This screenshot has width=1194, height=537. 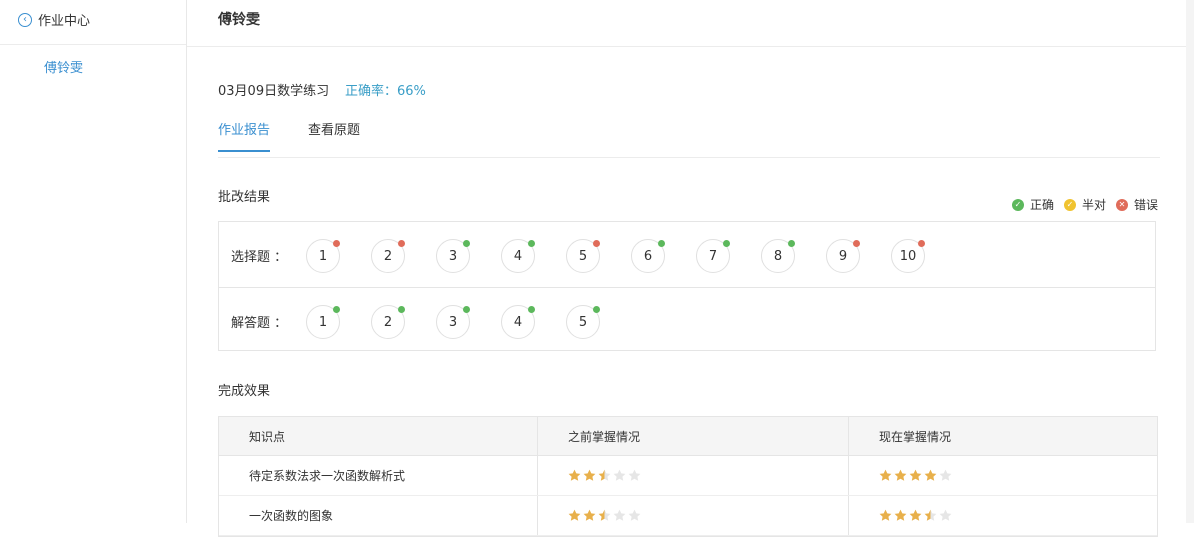 What do you see at coordinates (583, 256) in the screenshot?
I see `question-wrong: 5` at bounding box center [583, 256].